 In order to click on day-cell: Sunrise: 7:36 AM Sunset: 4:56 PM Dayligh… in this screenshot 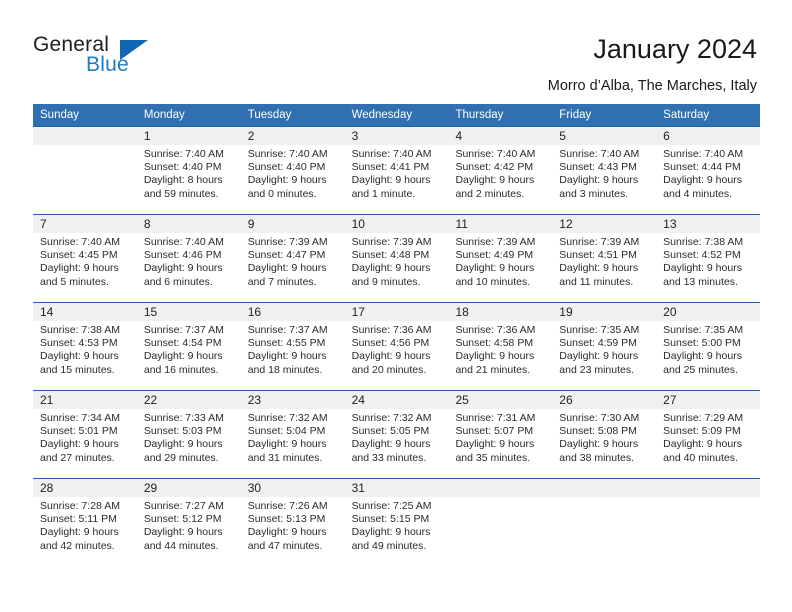, I will do `click(397, 355)`.